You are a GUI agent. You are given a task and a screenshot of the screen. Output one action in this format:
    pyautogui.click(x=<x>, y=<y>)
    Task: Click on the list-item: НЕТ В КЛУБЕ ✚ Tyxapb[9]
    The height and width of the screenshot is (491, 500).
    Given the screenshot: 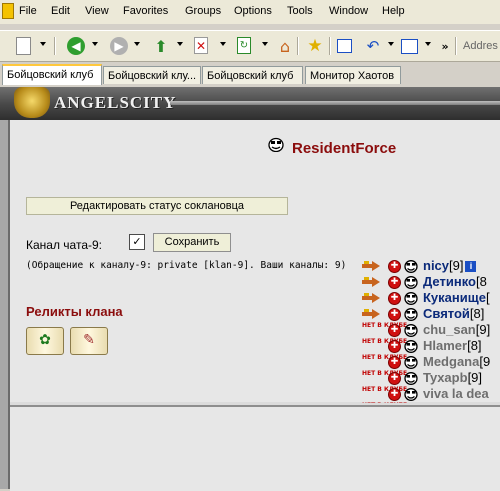 What is the action you would take?
    pyautogui.click(x=431, y=378)
    